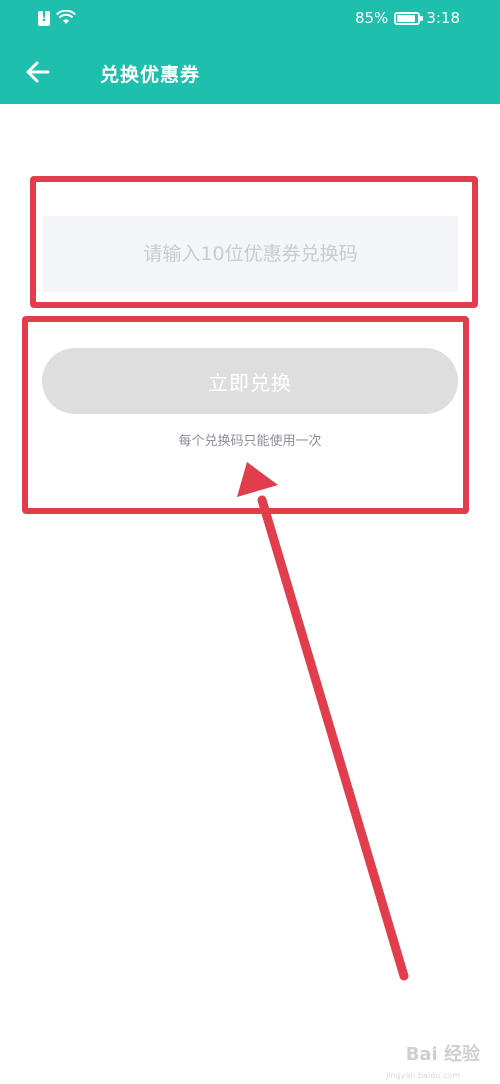  I want to click on status-left, so click(57, 18).